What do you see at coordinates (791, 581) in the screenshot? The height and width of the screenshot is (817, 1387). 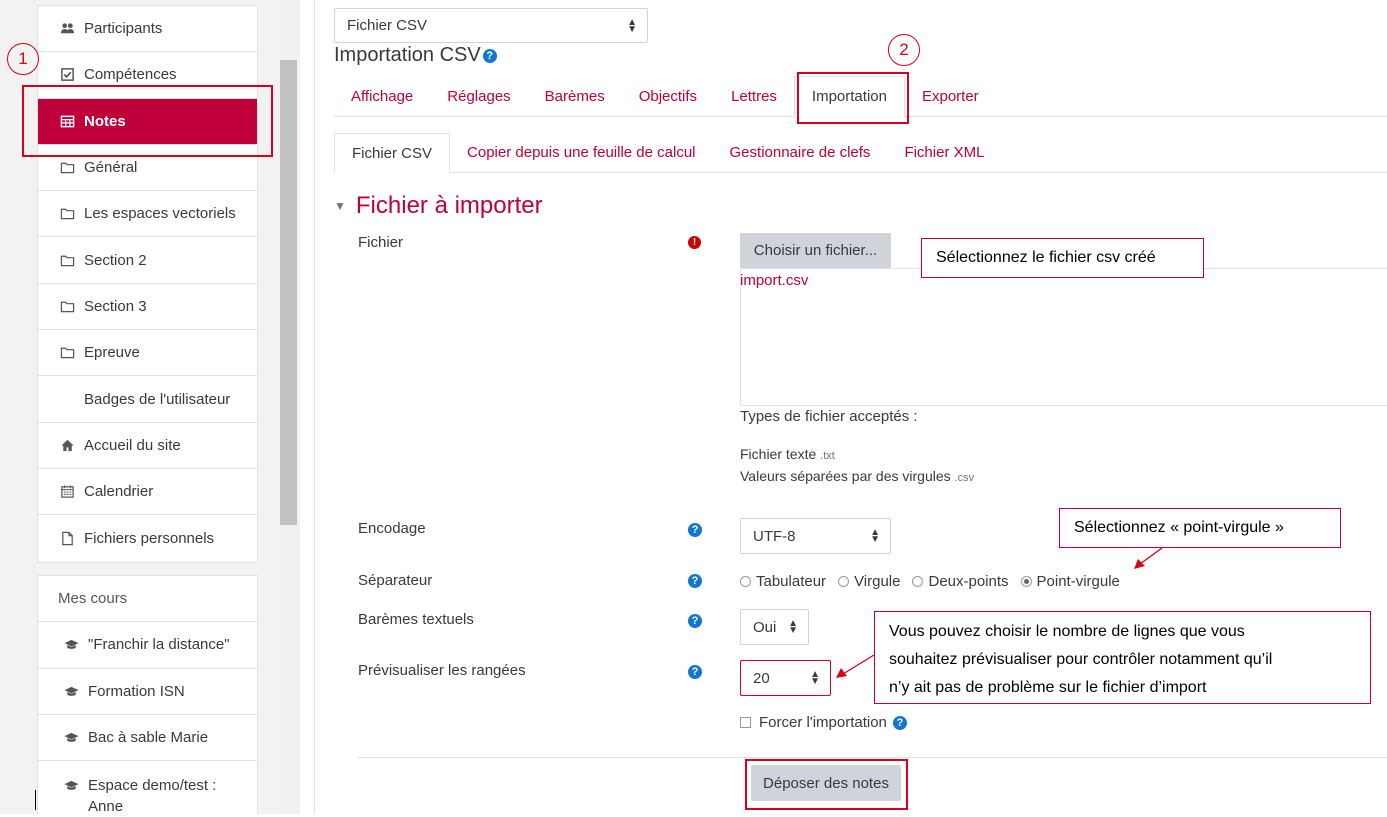 I see `radio-label: Tabulateur` at bounding box center [791, 581].